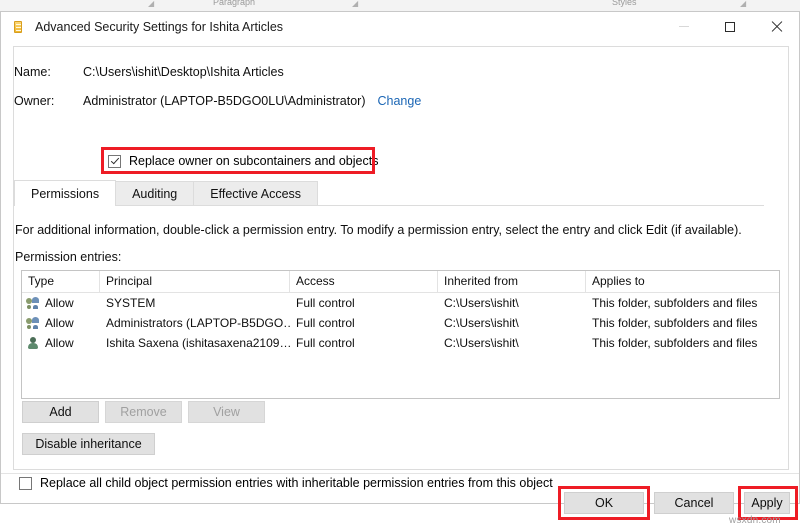 The image size is (800, 526). I want to click on maximize-button, so click(730, 26).